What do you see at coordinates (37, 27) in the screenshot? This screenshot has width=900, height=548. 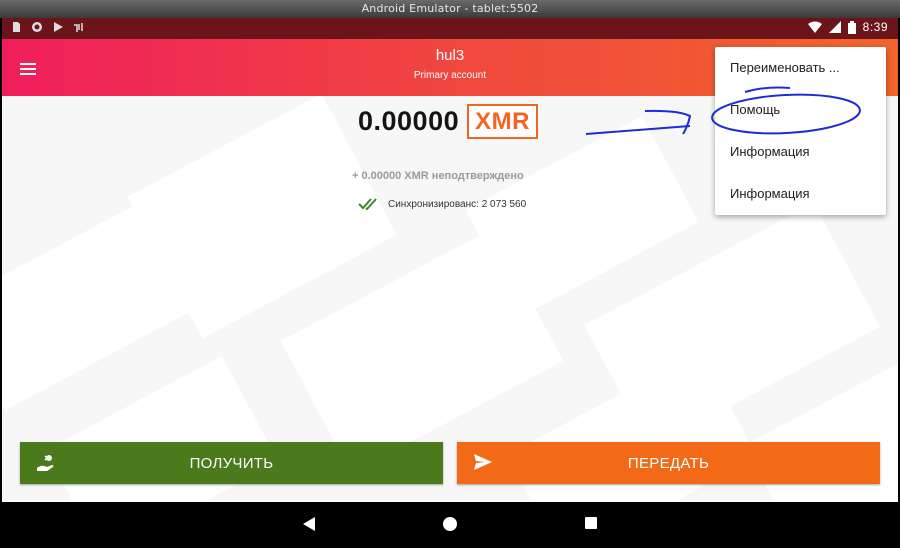 I see `record-icon` at bounding box center [37, 27].